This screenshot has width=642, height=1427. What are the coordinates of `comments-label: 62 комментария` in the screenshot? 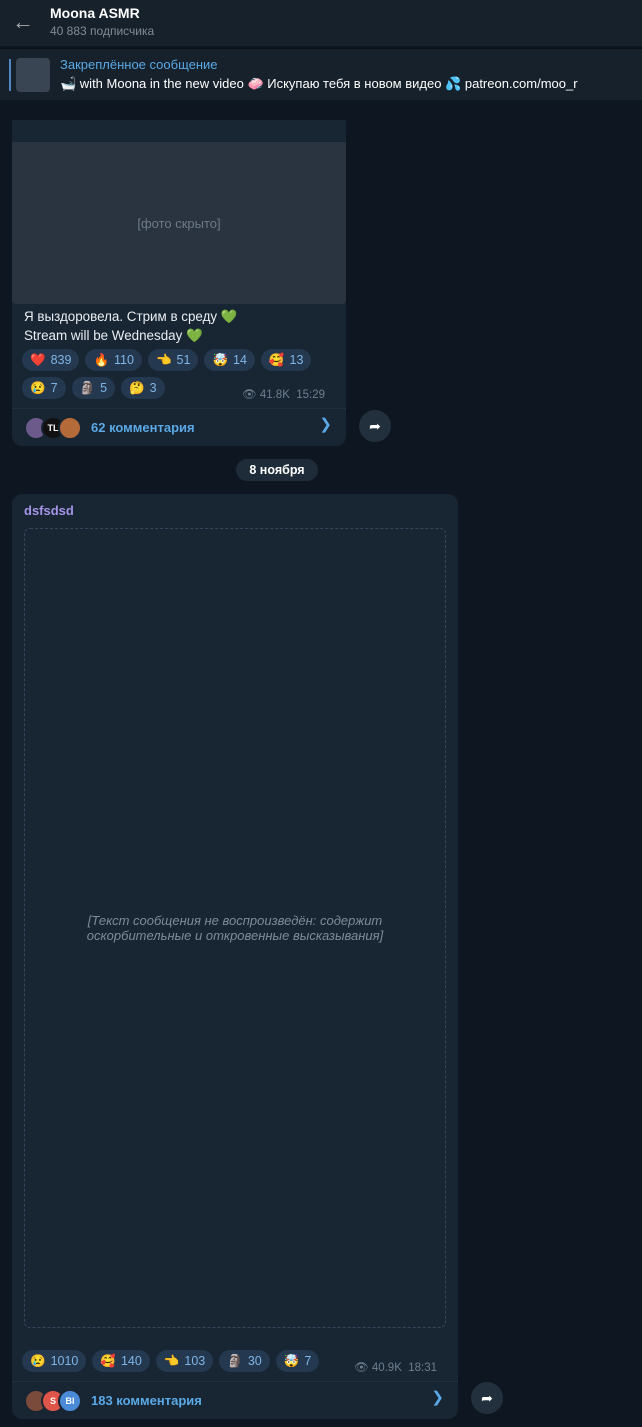 It's located at (143, 427).